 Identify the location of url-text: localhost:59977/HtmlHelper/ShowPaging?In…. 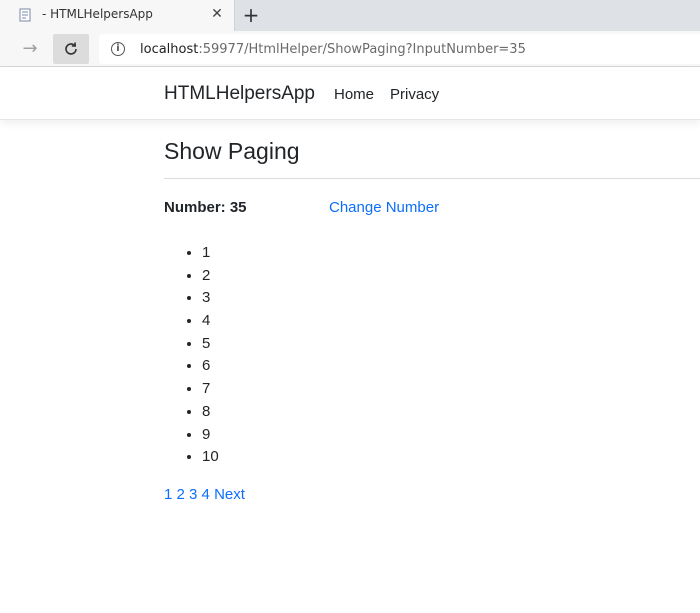
(333, 49).